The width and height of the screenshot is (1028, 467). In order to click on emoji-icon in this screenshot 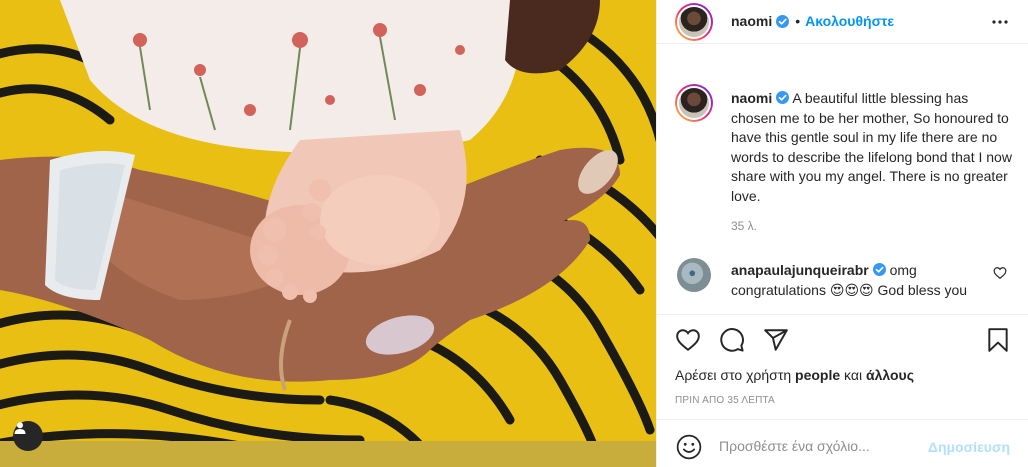, I will do `click(689, 447)`.